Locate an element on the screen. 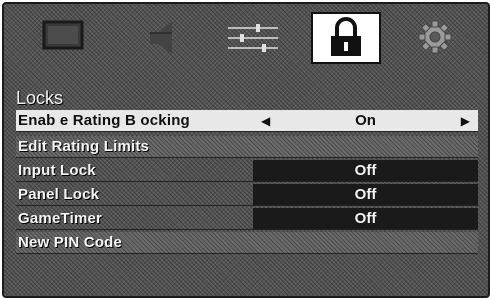 The image size is (490, 298). menu-row-label: Edit Rating Limits is located at coordinates (84, 146).